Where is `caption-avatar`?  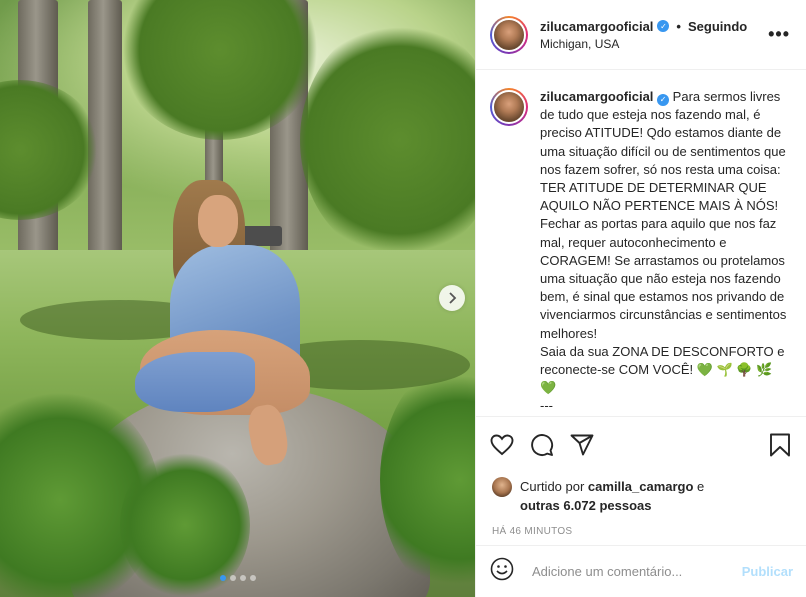 caption-avatar is located at coordinates (509, 107).